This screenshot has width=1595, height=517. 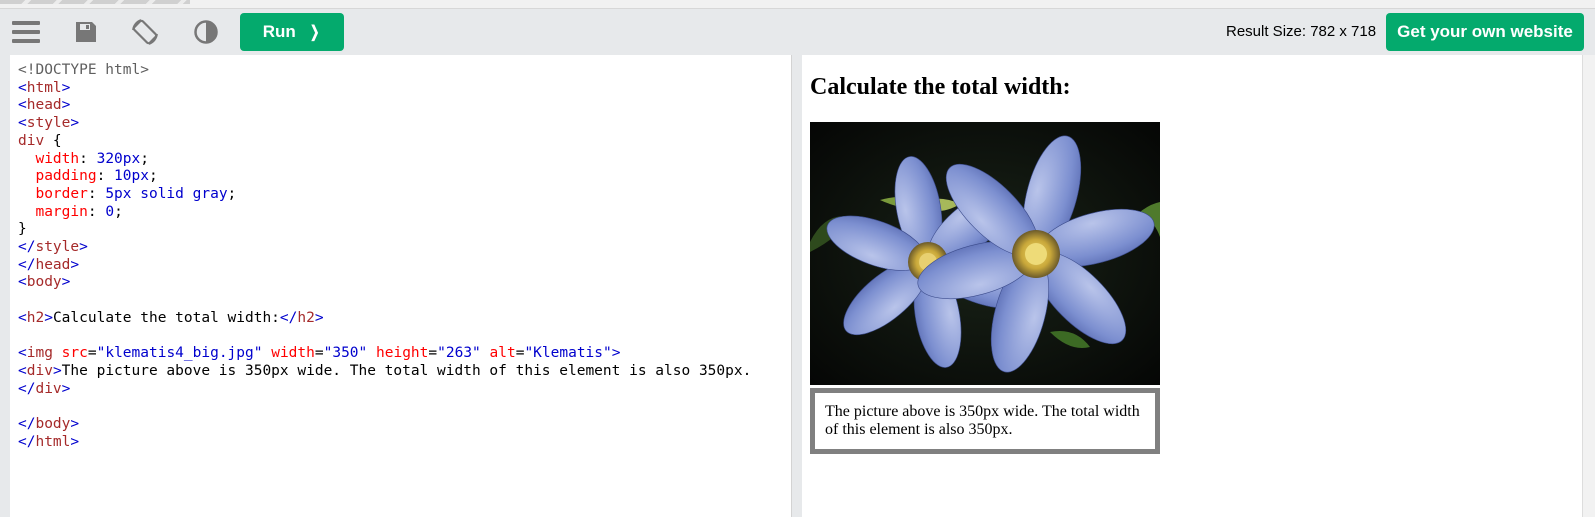 I want to click on run-button: Run ❯, so click(x=292, y=32).